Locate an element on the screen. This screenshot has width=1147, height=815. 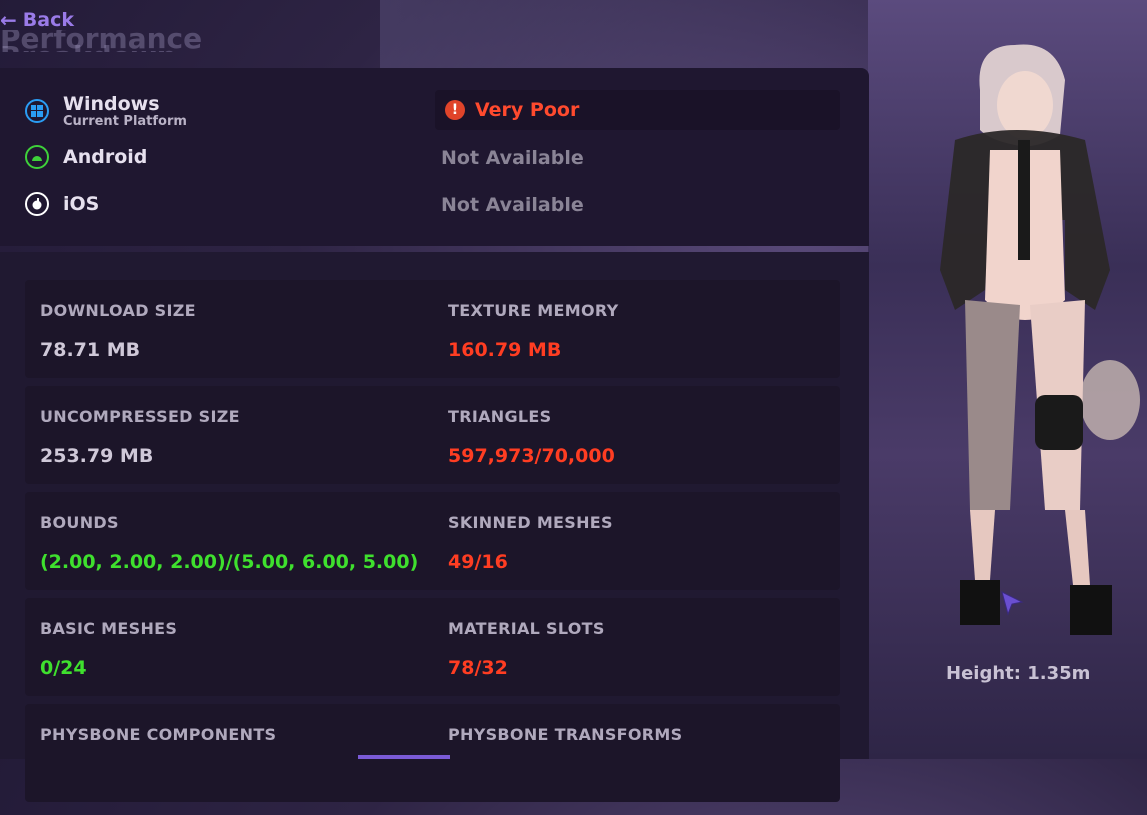
stat-label: SKINNED MESHES is located at coordinates (530, 522).